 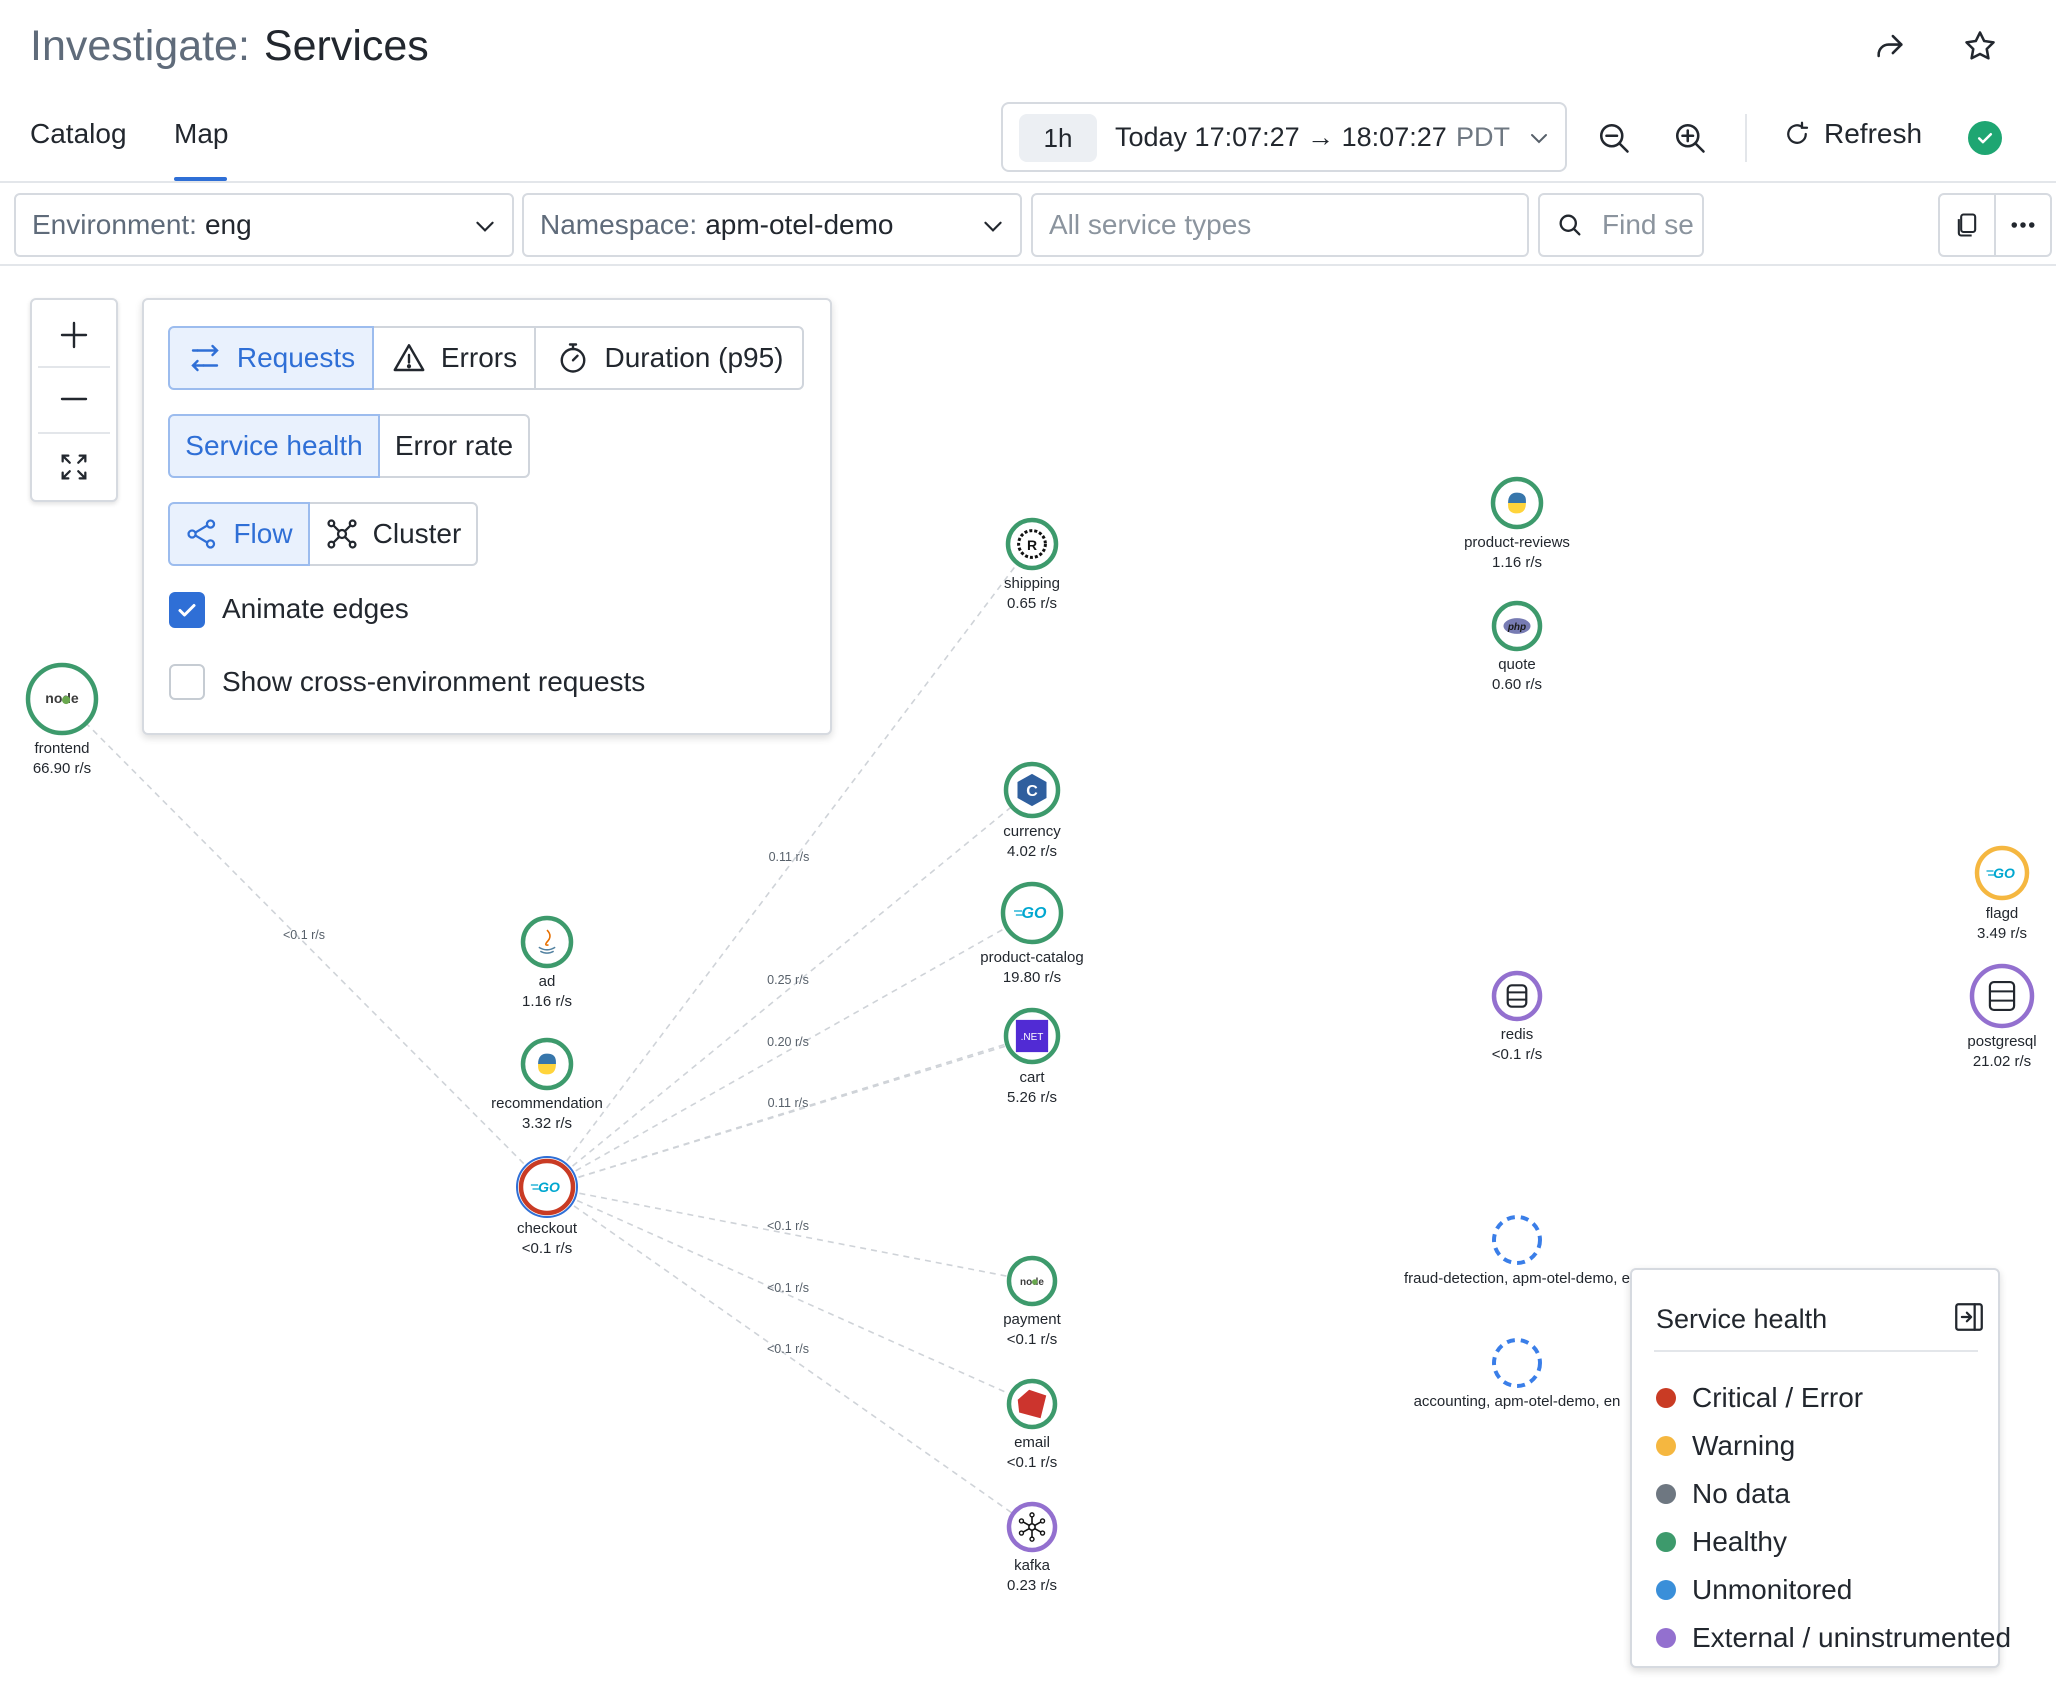 I want to click on share-button, so click(x=1890, y=46).